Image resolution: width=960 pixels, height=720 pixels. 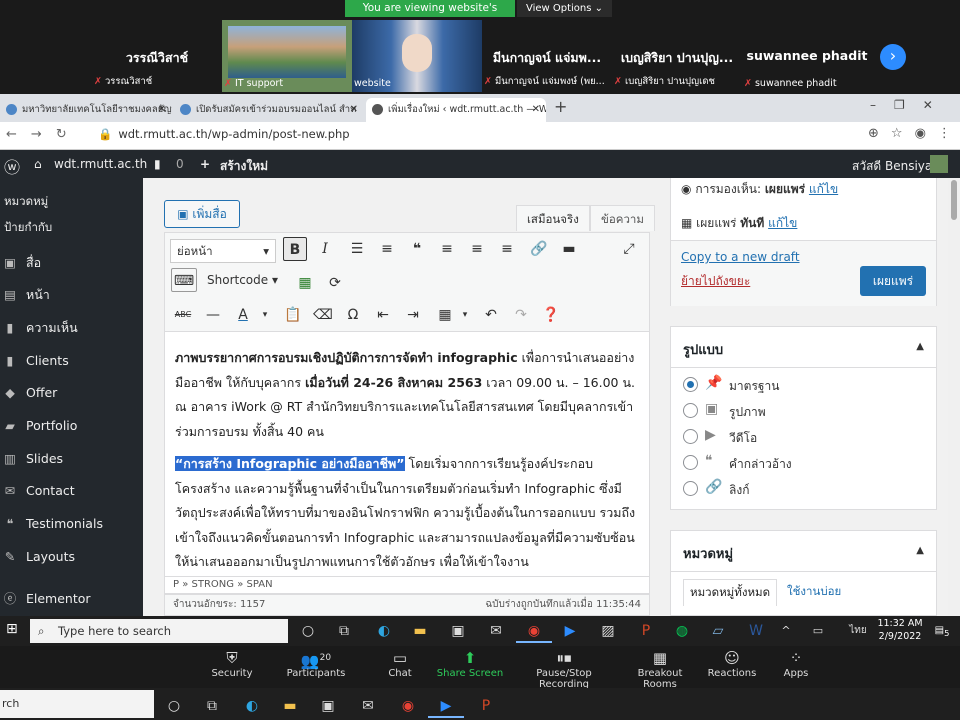 I want to click on new-tab-button: +, so click(x=560, y=106).